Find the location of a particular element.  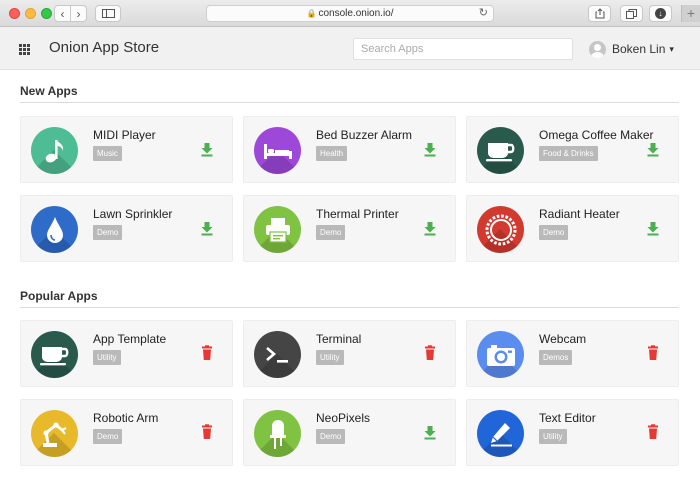

new-tab-button: + is located at coordinates (690, 13).